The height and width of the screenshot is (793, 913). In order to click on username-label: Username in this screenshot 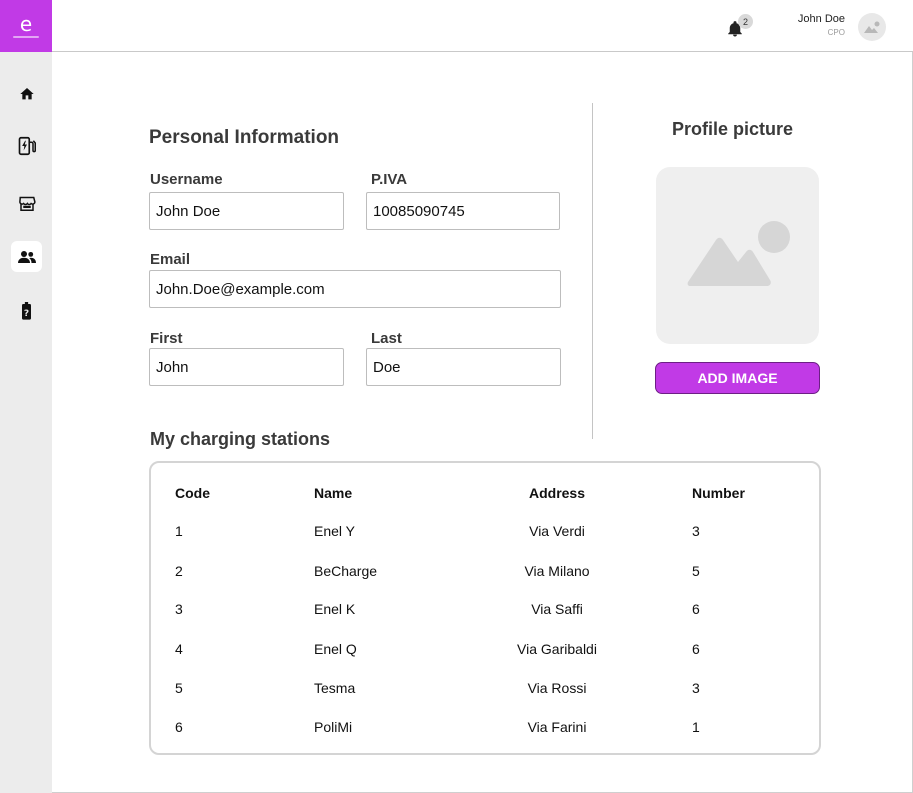, I will do `click(186, 179)`.